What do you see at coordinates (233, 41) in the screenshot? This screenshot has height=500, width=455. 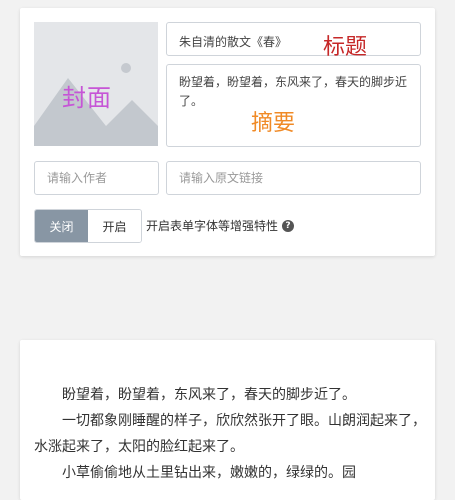 I see `title-value: 朱自清的散文《春》` at bounding box center [233, 41].